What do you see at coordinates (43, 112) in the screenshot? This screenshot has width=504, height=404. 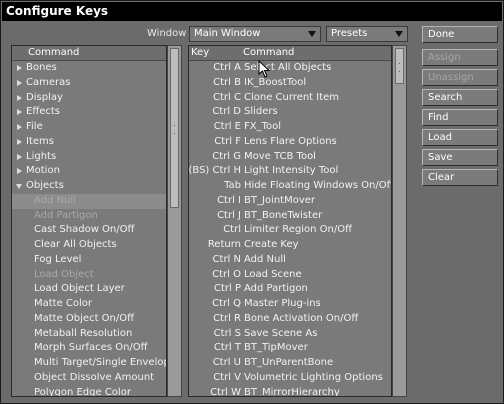 I see `command-tree-item-label: Effects` at bounding box center [43, 112].